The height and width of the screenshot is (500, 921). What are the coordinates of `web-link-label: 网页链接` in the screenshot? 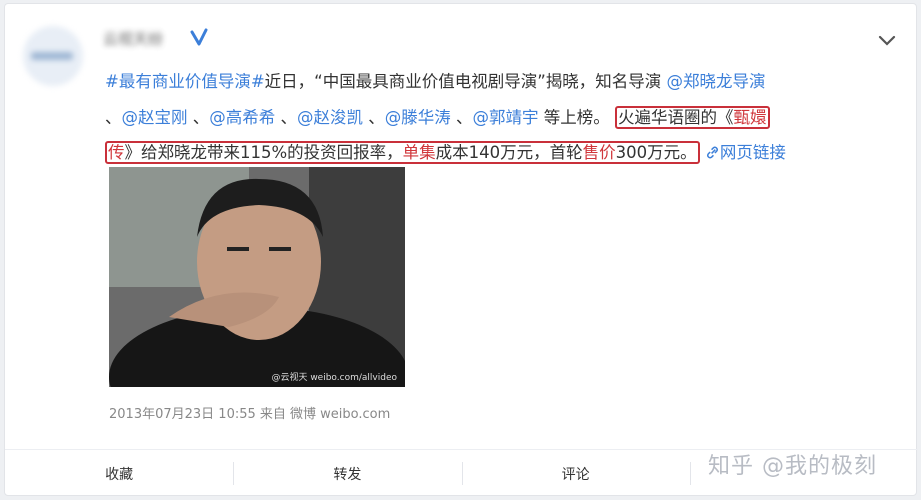 It's located at (752, 152).